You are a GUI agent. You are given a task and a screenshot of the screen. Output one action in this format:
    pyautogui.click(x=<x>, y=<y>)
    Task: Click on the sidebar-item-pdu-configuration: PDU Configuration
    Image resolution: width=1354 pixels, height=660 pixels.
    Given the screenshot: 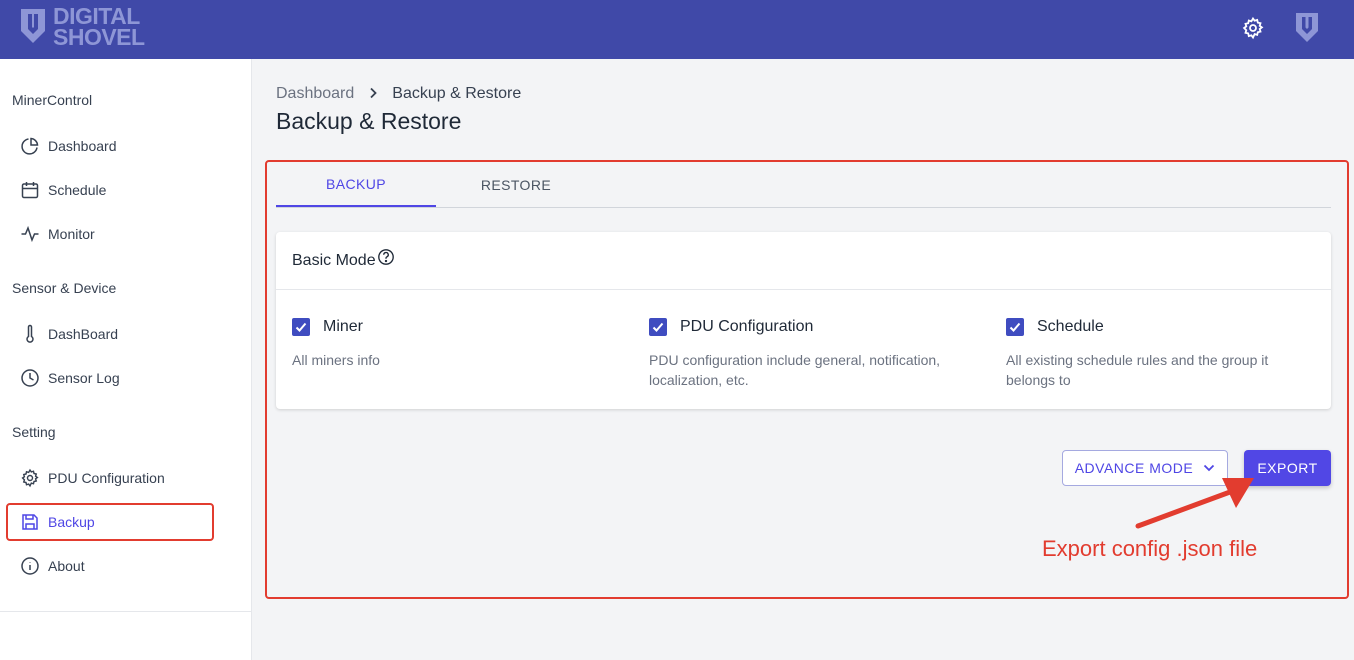 What is the action you would take?
    pyautogui.click(x=110, y=478)
    